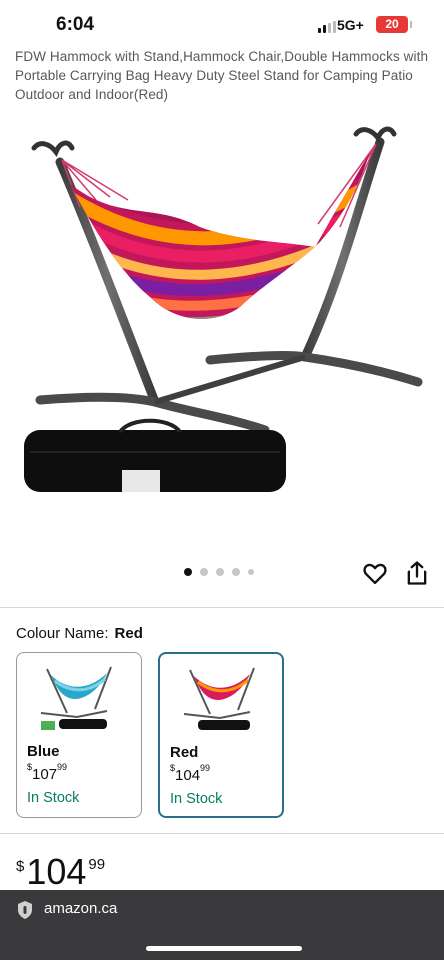 This screenshot has height=960, width=444. I want to click on image-carousel-dots, so click(219, 572).